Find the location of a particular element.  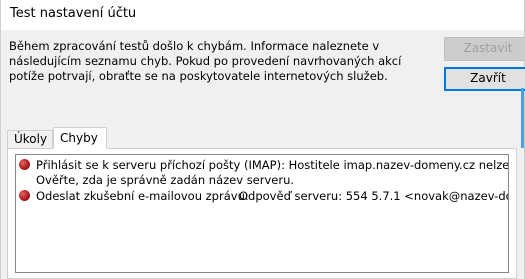

title-bar: Test nastavení účtu is located at coordinates (262, 15).